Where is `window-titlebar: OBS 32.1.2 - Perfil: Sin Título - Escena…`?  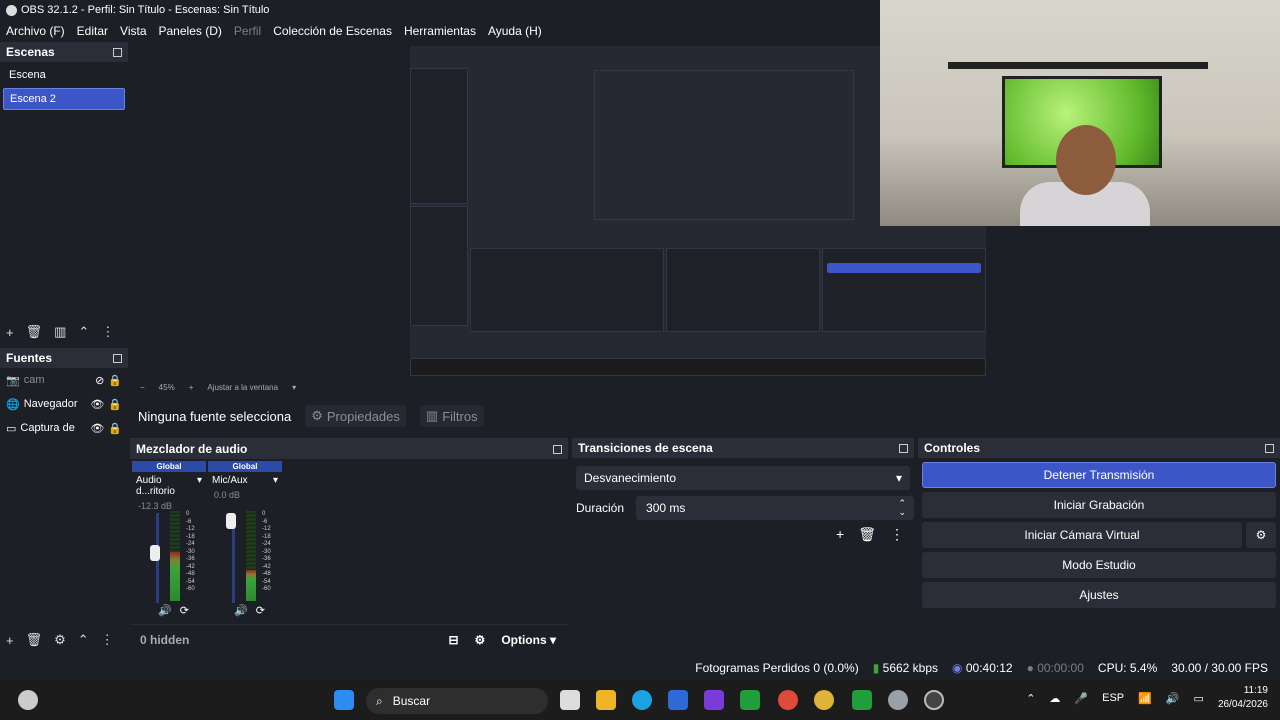 window-titlebar: OBS 32.1.2 - Perfil: Sin Título - Escena… is located at coordinates (440, 10).